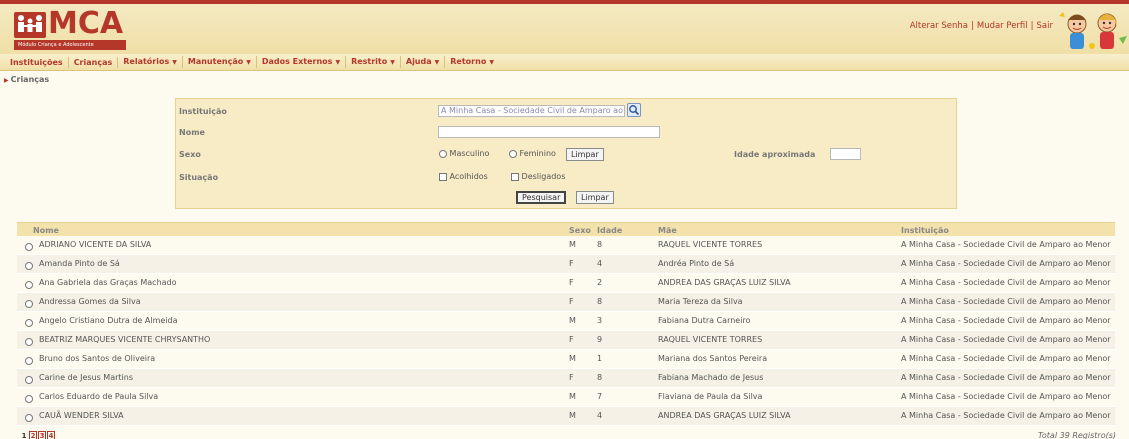 The height and width of the screenshot is (439, 1129). Describe the element at coordinates (46, 230) in the screenshot. I see `col-nome: Nome` at that location.